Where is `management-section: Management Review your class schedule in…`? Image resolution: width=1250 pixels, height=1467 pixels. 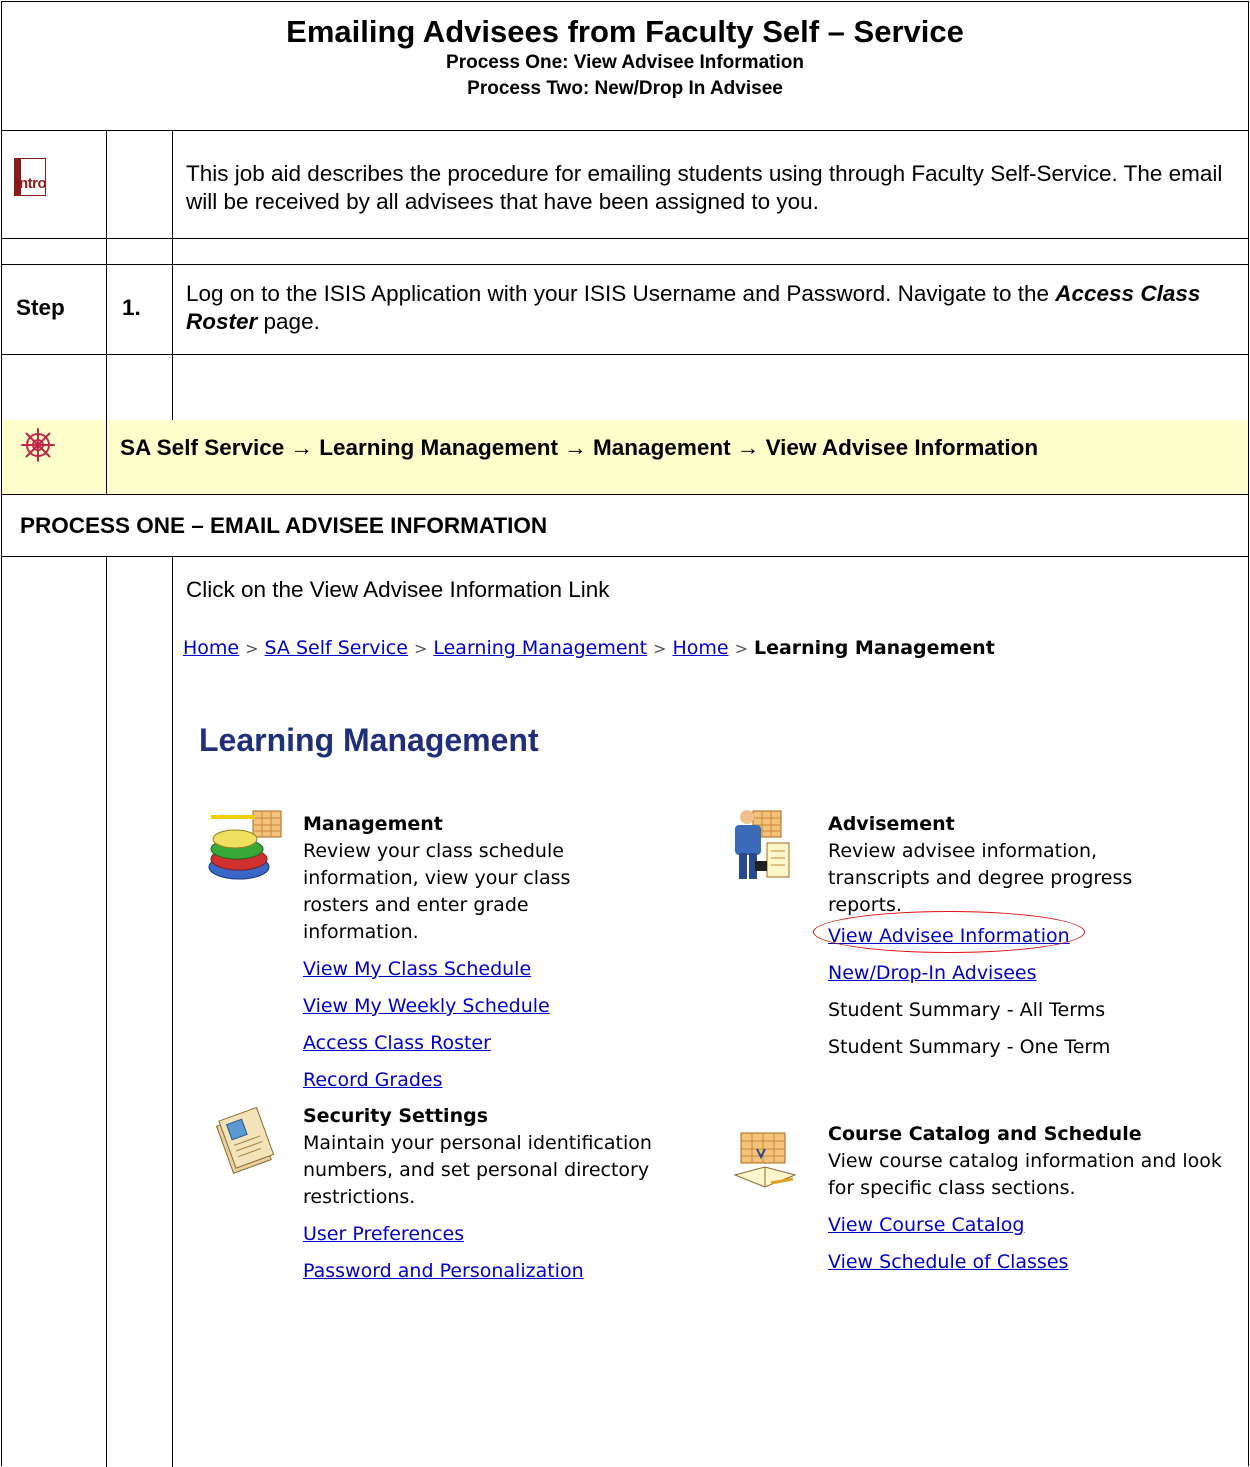
management-section: Management Review your class schedule in… is located at coordinates (468, 952).